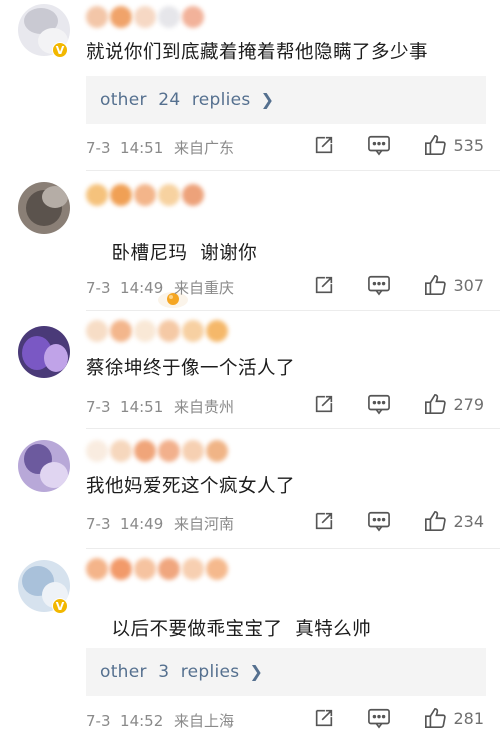 This screenshot has width=500, height=743. I want to click on like-count: 234, so click(468, 521).